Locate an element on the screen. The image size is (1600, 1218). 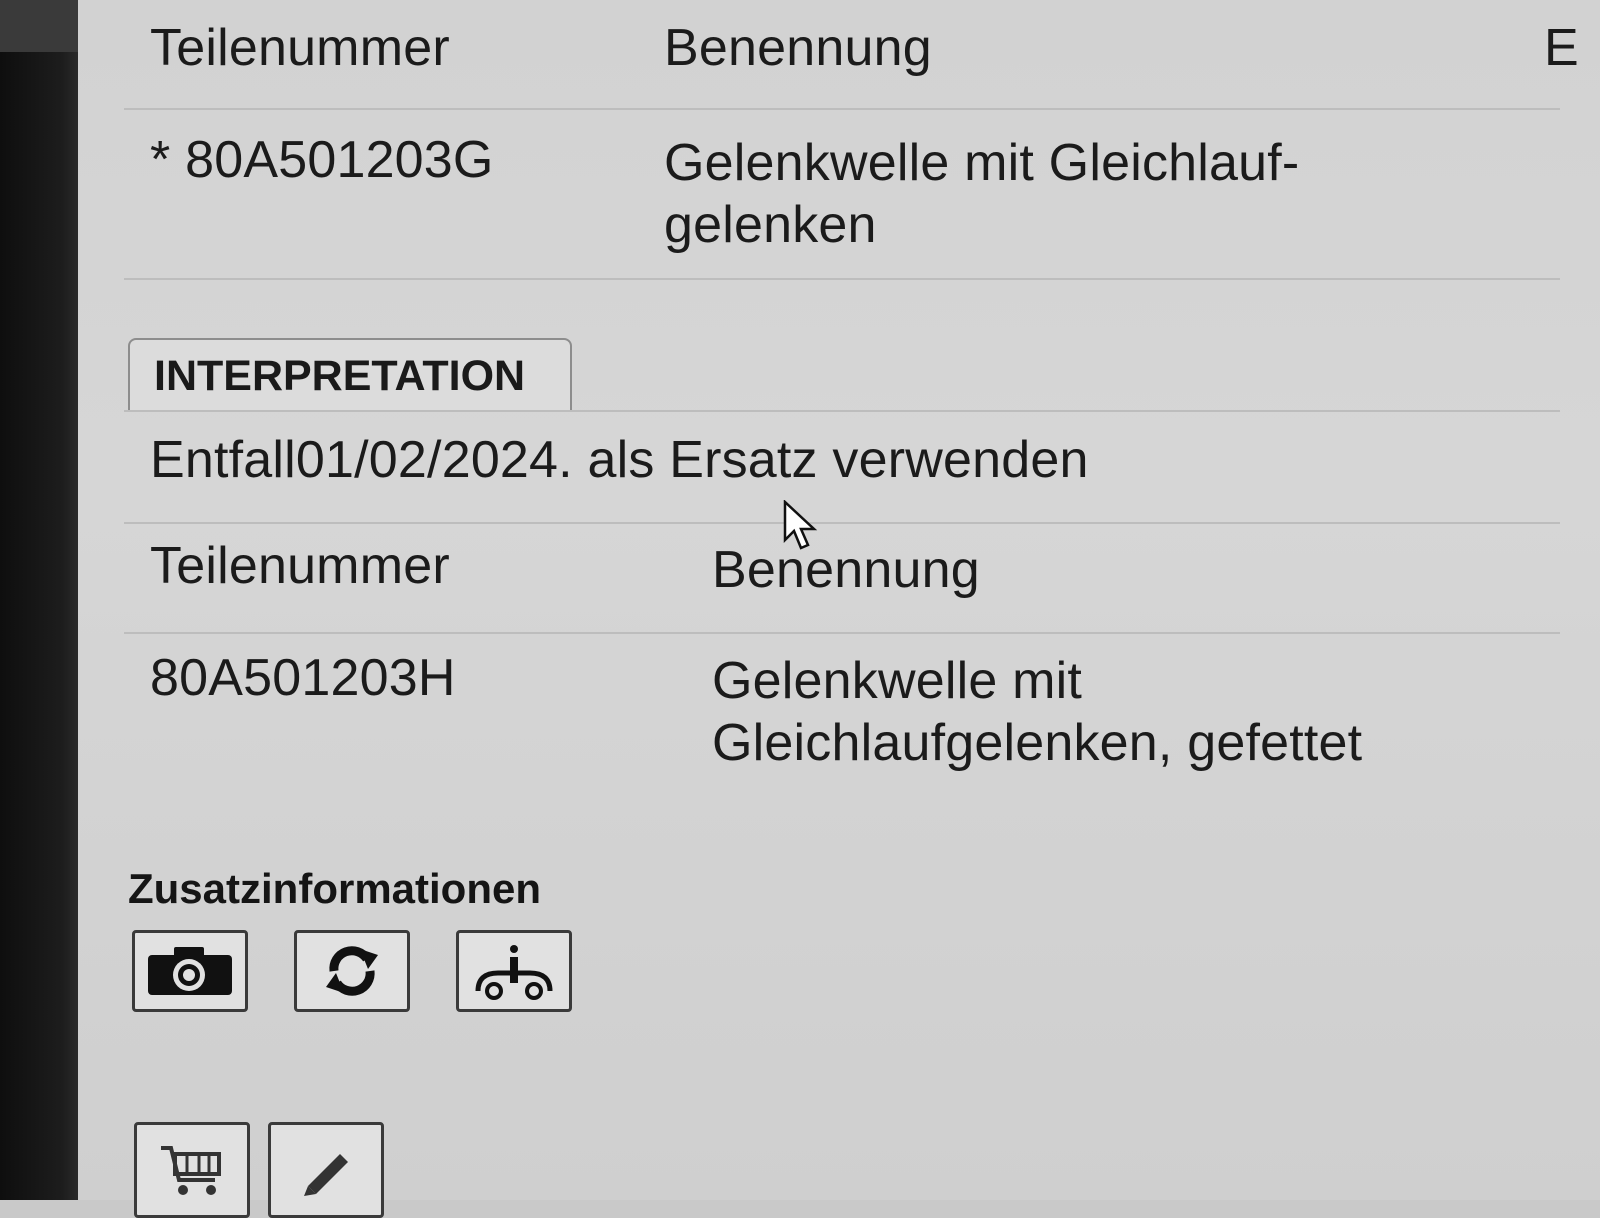
tab-interpretation-label: INTERPRETATION is located at coordinates (340, 376).